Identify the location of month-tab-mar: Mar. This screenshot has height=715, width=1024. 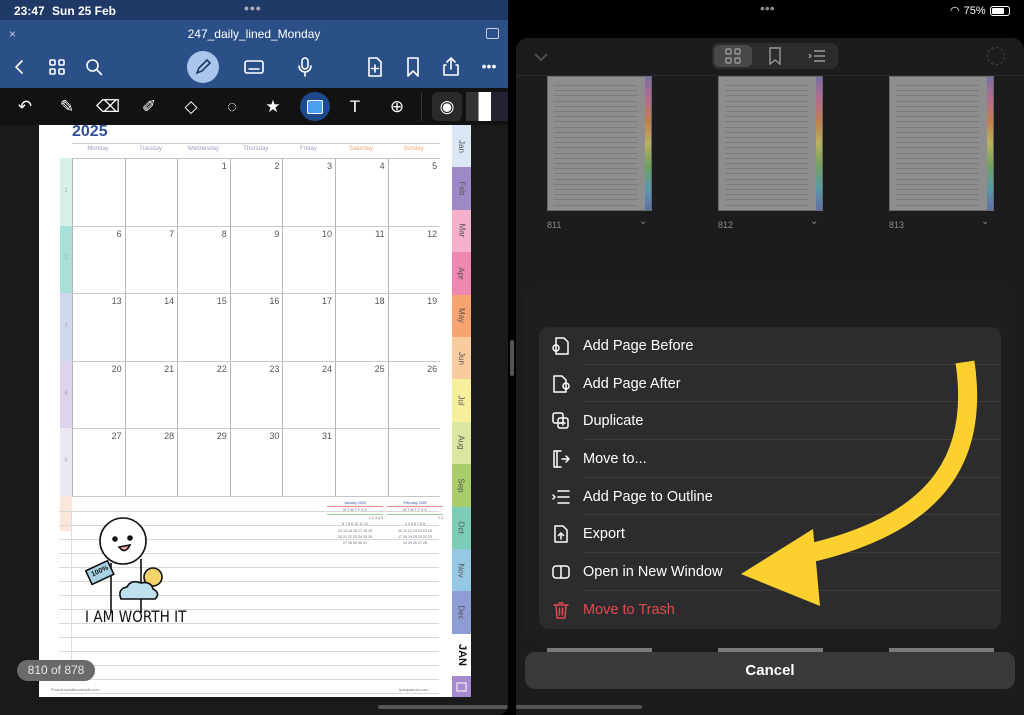
(461, 231).